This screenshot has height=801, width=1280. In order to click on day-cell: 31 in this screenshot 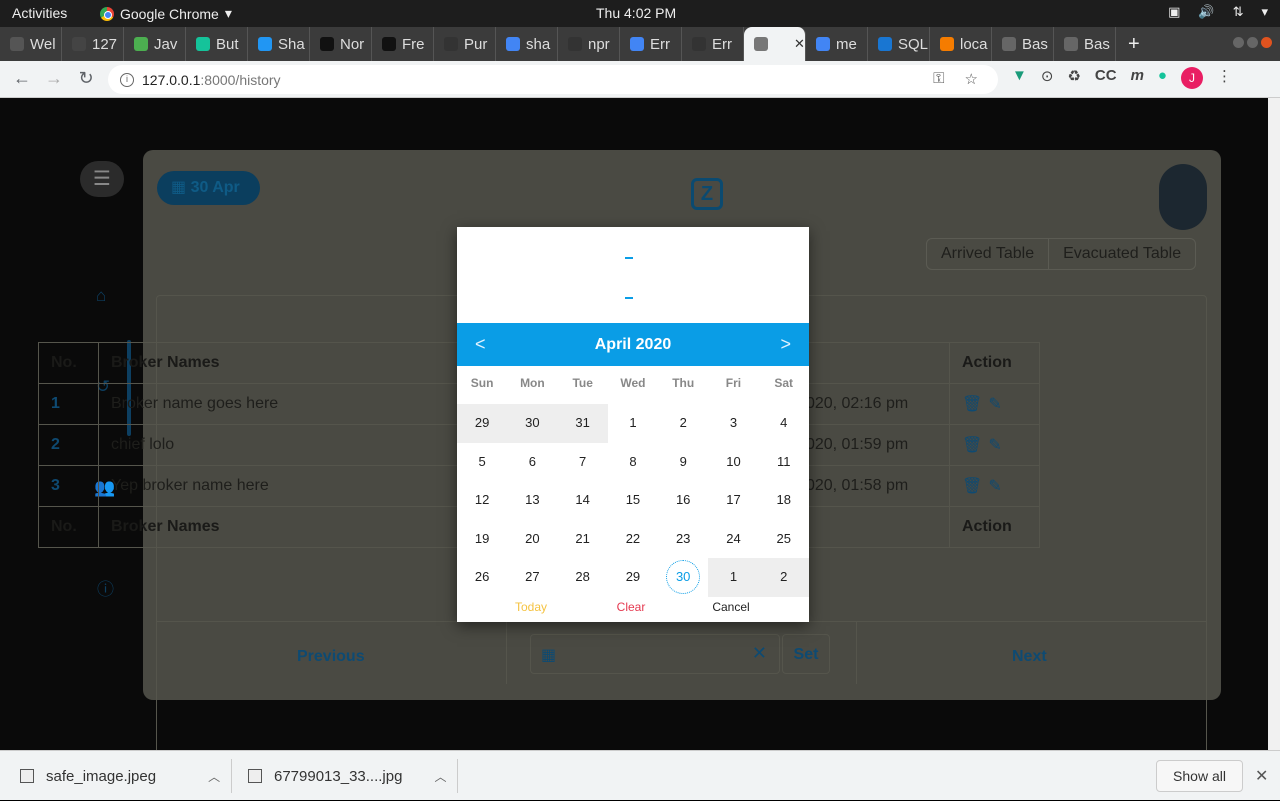, I will do `click(582, 423)`.